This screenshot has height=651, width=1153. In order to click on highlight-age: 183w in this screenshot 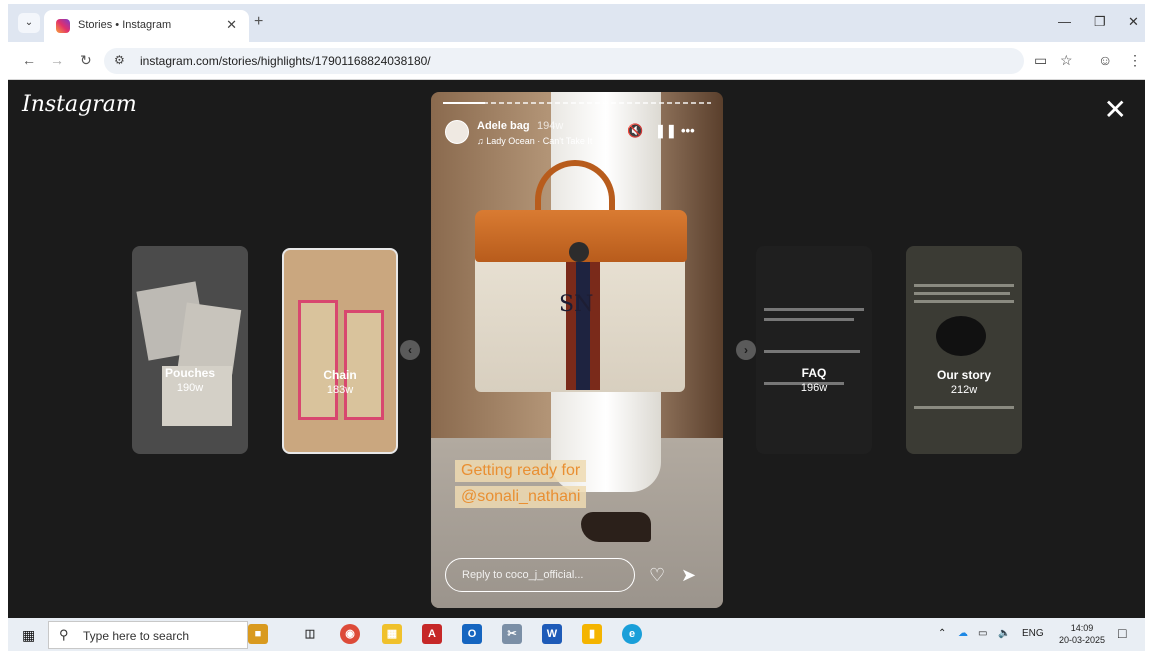, I will do `click(340, 390)`.